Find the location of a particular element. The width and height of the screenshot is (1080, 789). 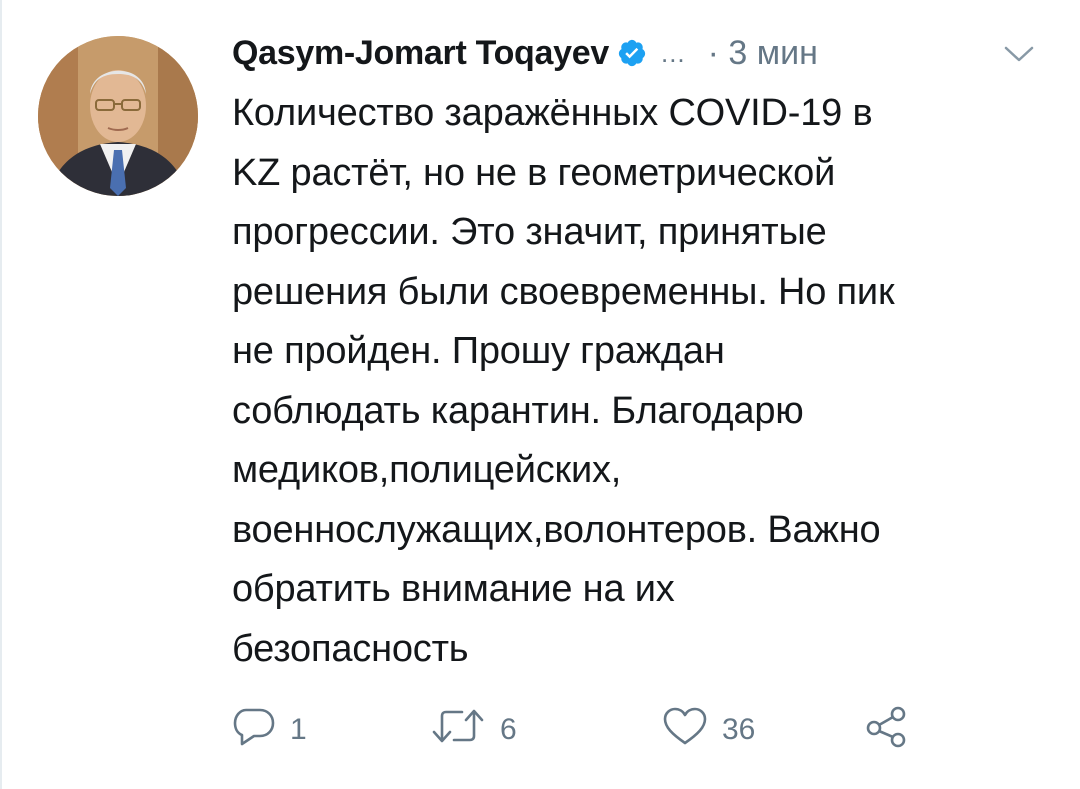

tweet-actions: 1 6 36 is located at coordinates (612, 730).